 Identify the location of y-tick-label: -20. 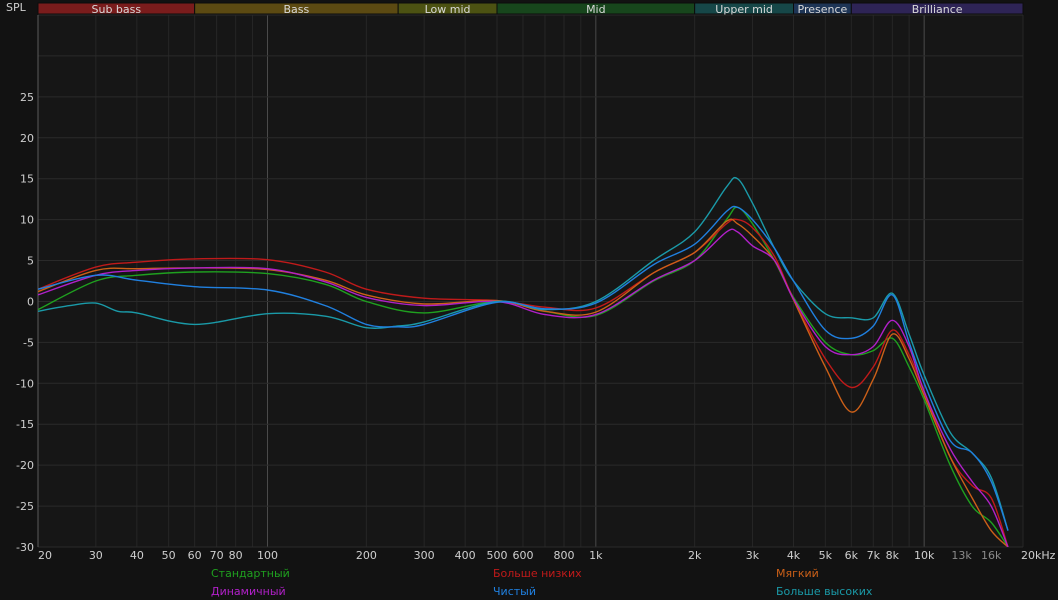
(25, 465).